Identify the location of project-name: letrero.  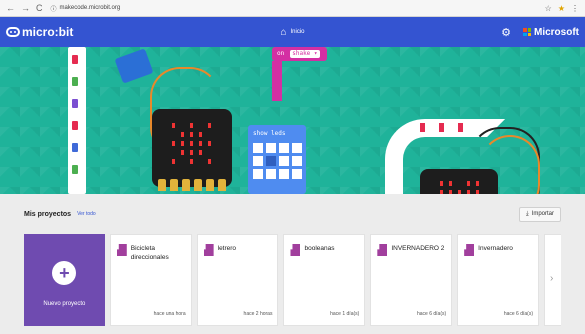
(227, 248).